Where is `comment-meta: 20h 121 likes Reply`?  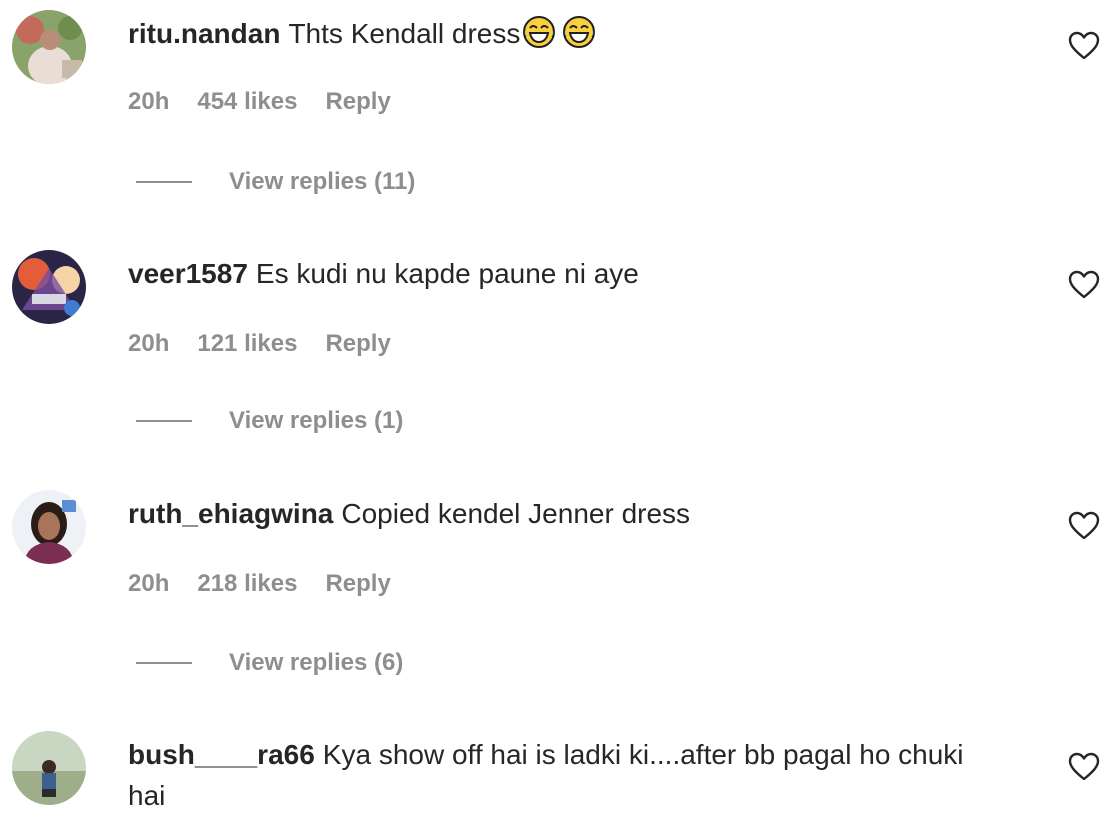
comment-meta: 20h 121 likes Reply is located at coordinates (259, 344).